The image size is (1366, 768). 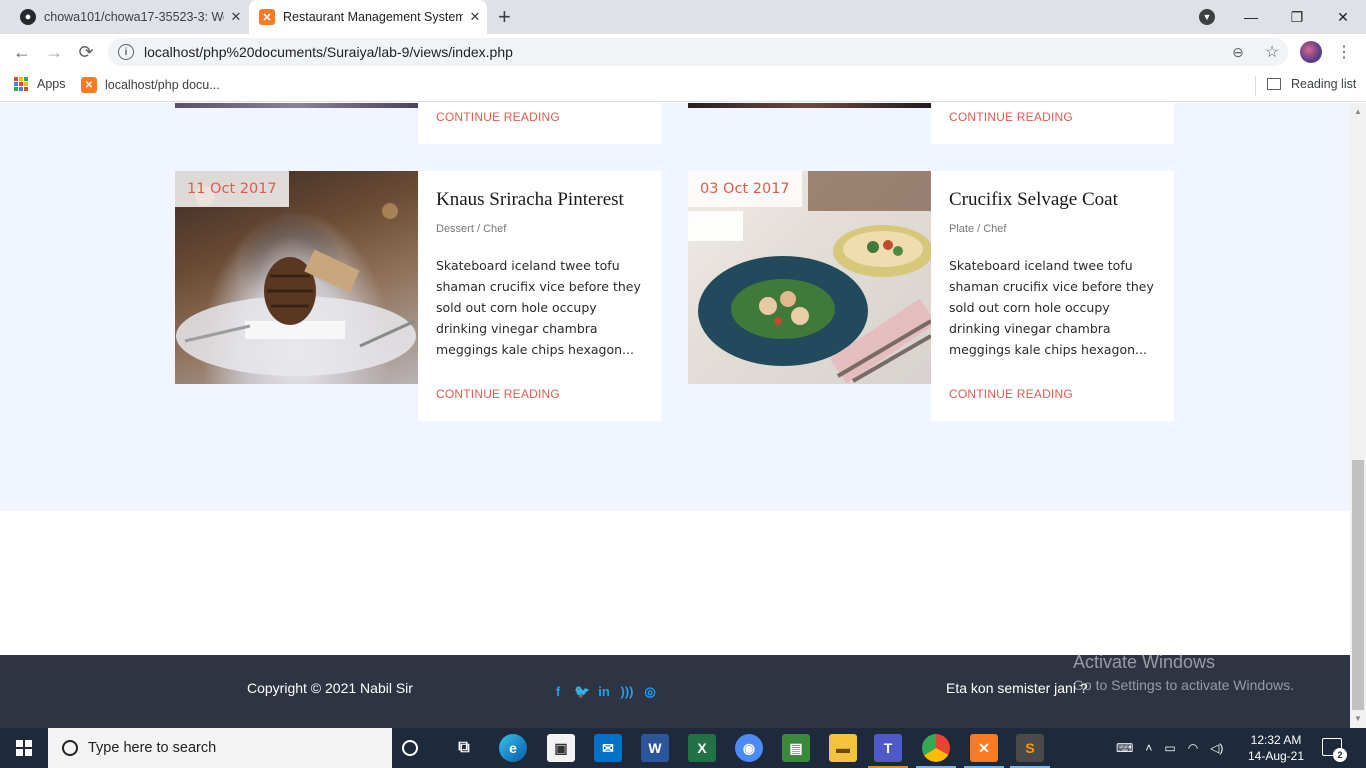 What do you see at coordinates (1344, 52) in the screenshot?
I see `browser-menu-icon: ⋮` at bounding box center [1344, 52].